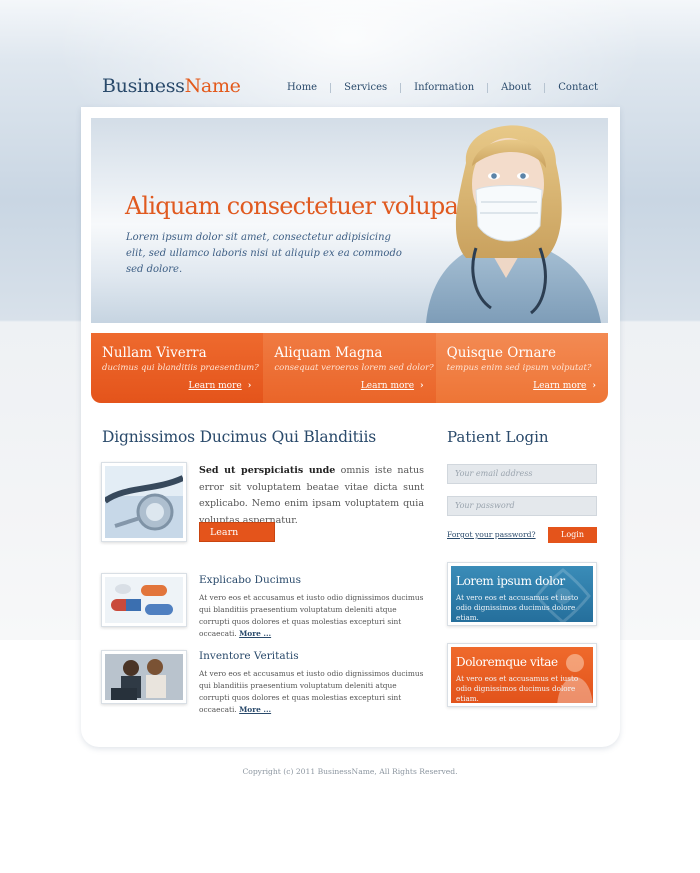  I want to click on section-title: Dignissimos Ducimus Qui Blanditiis, so click(239, 437).